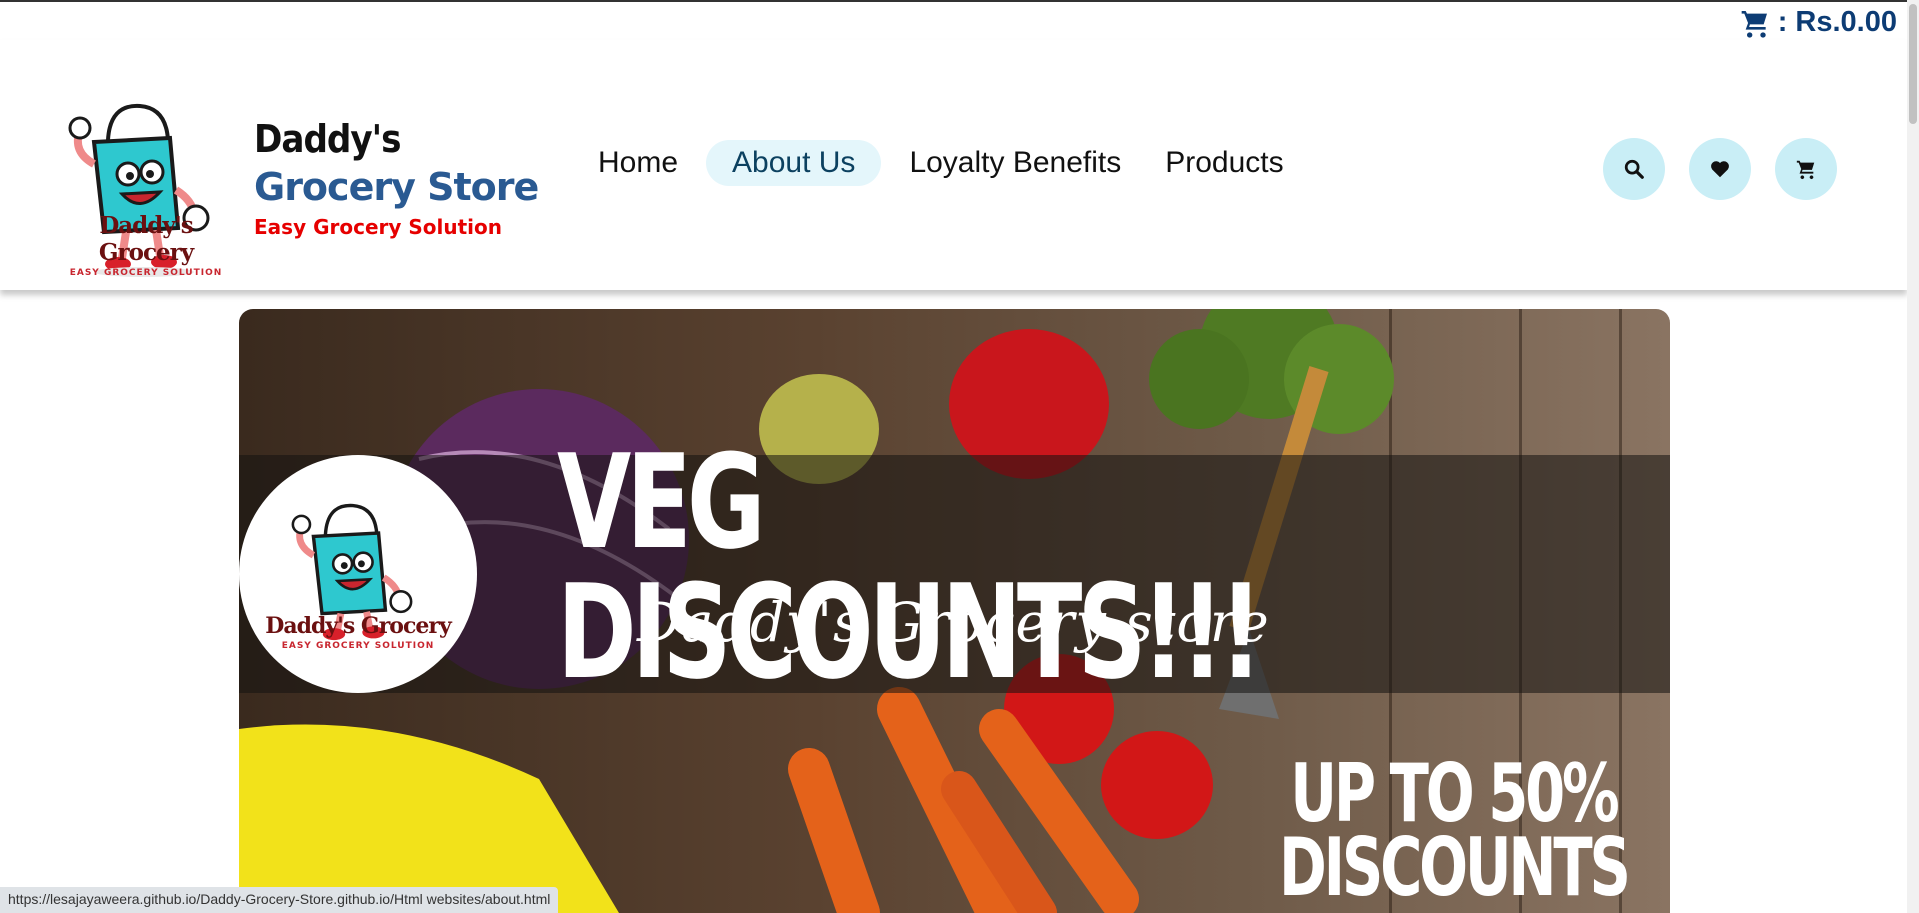 Image resolution: width=1919 pixels, height=913 pixels. I want to click on banner-title: VEG DISCOUNTS!!!, so click(910, 567).